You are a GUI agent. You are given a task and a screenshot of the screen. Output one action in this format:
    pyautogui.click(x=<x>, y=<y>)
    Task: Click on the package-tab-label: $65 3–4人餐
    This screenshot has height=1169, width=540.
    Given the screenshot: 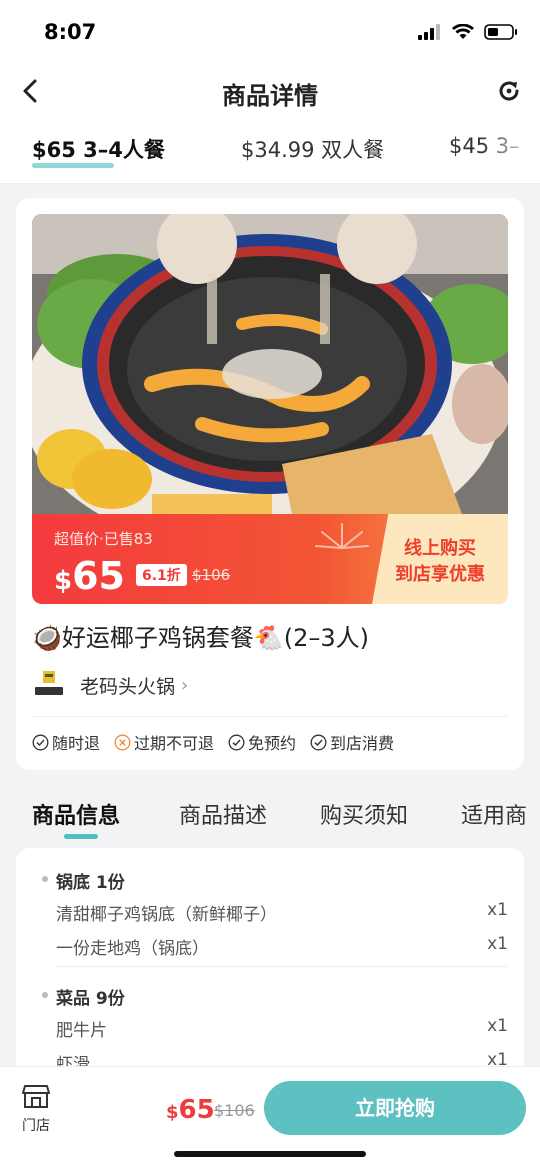 What is the action you would take?
    pyautogui.click(x=98, y=150)
    